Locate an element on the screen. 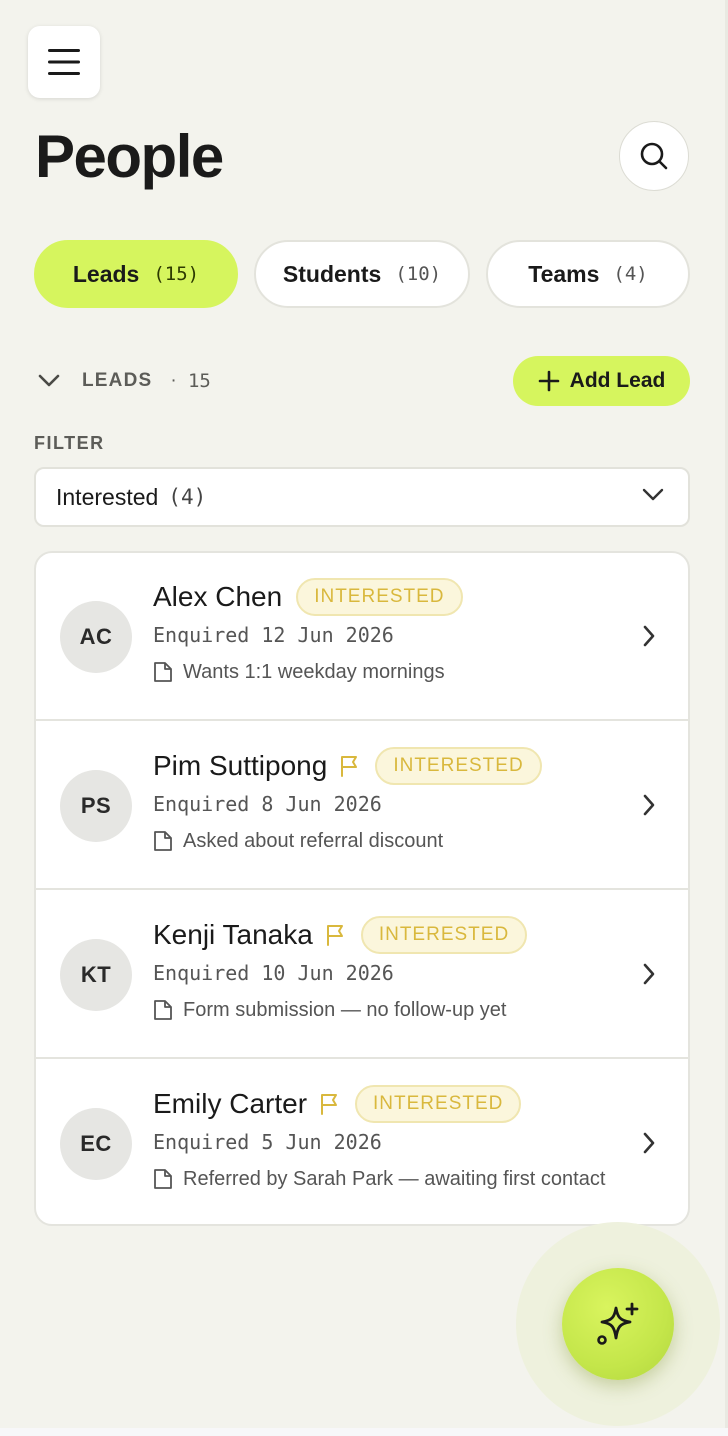 This screenshot has width=728, height=1436. tab-leads: Leads (15) is located at coordinates (136, 274).